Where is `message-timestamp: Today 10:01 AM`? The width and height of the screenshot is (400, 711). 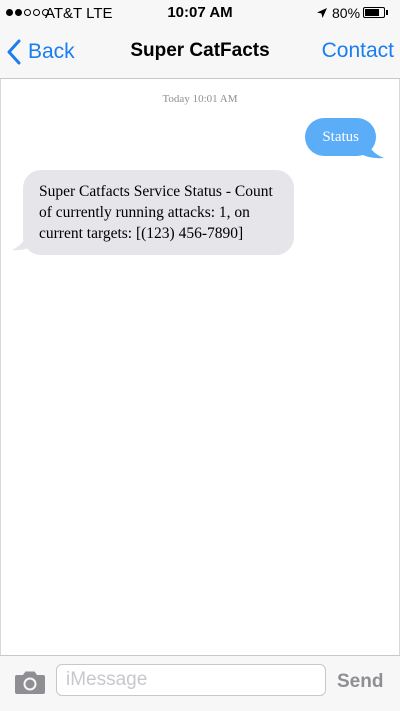 message-timestamp: Today 10:01 AM is located at coordinates (200, 99).